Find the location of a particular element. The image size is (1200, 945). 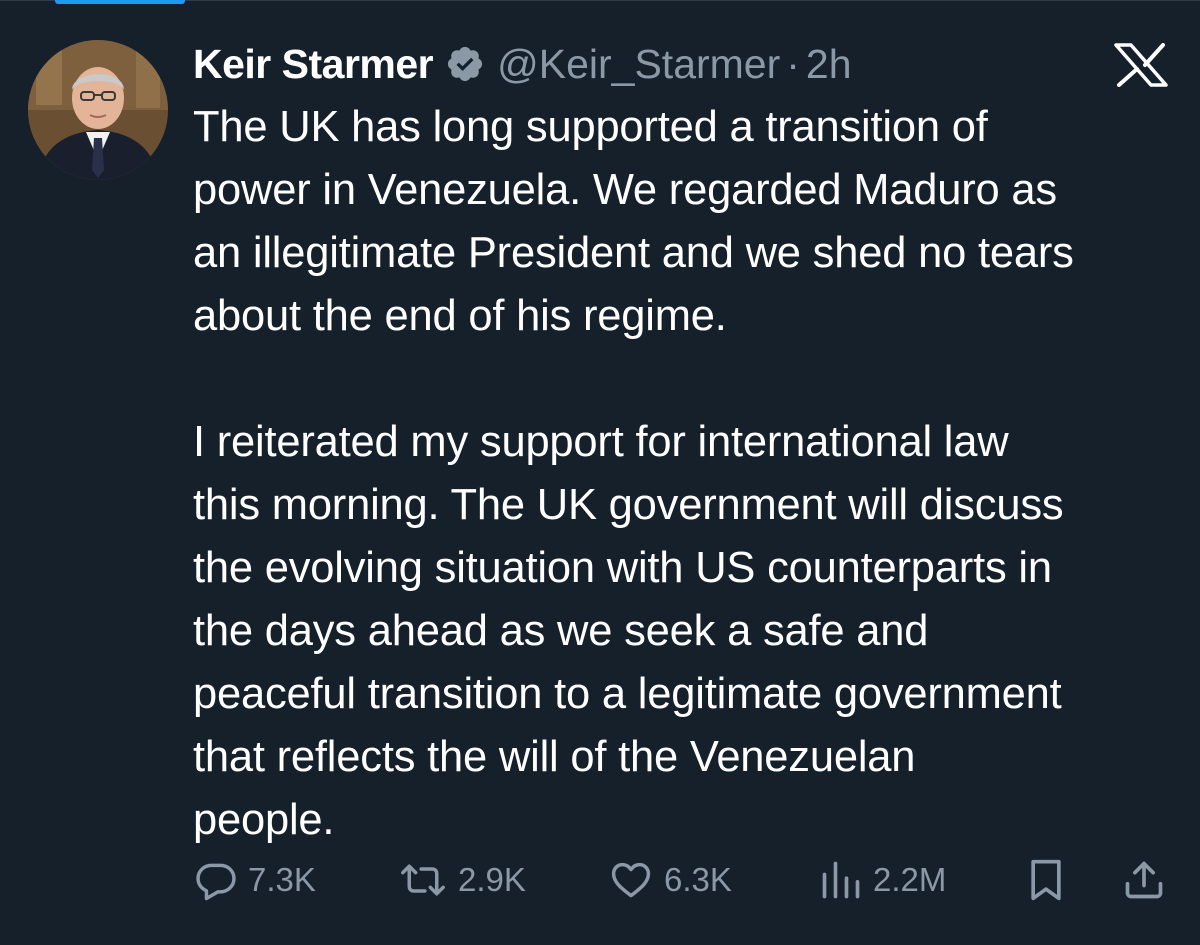

views-count: 2.2M is located at coordinates (910, 879).